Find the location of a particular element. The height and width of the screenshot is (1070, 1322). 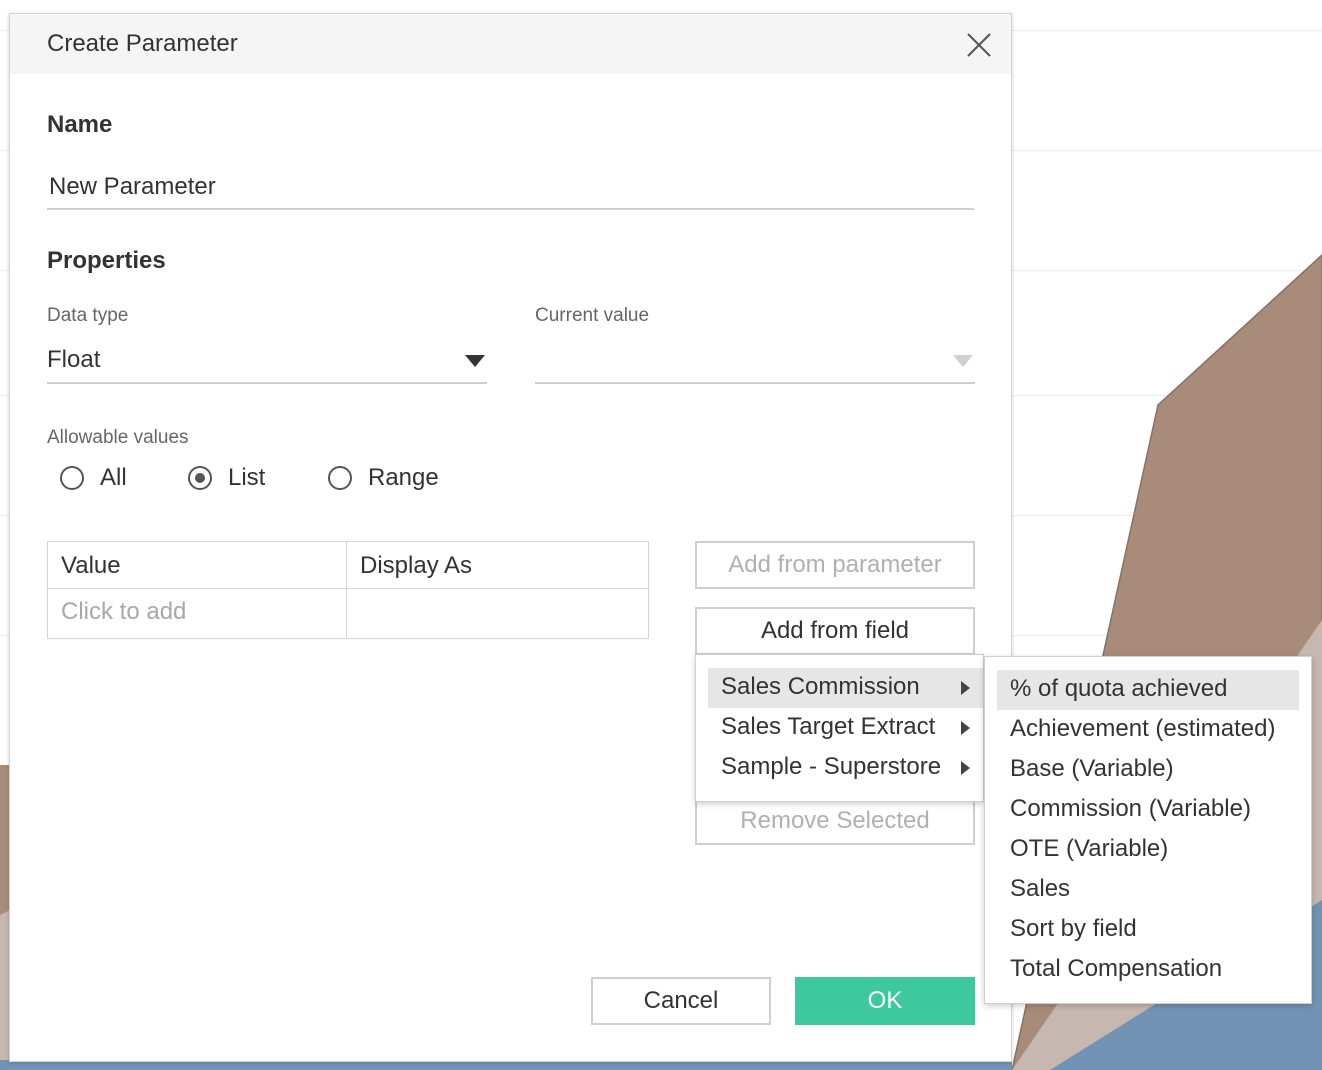

menu-item-label: % of quota achieved is located at coordinates (1119, 688).